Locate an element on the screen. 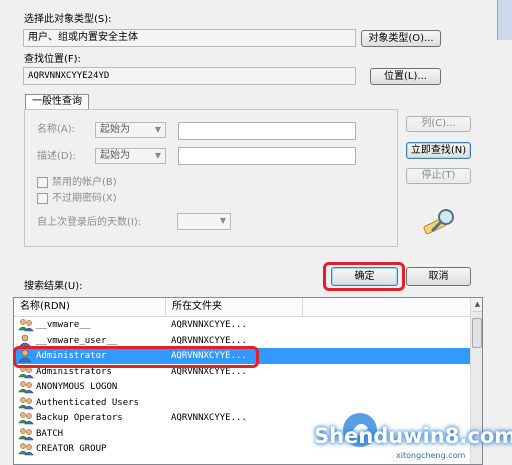  object-types-label: 选择此对象类型(S): is located at coordinates (68, 19).